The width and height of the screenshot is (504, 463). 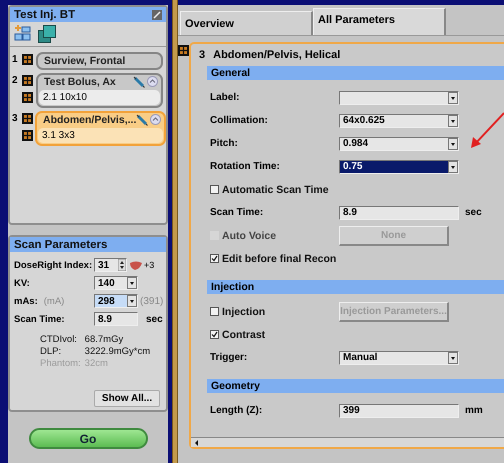 I want to click on dose-value: 68.7mGy, so click(x=104, y=339).